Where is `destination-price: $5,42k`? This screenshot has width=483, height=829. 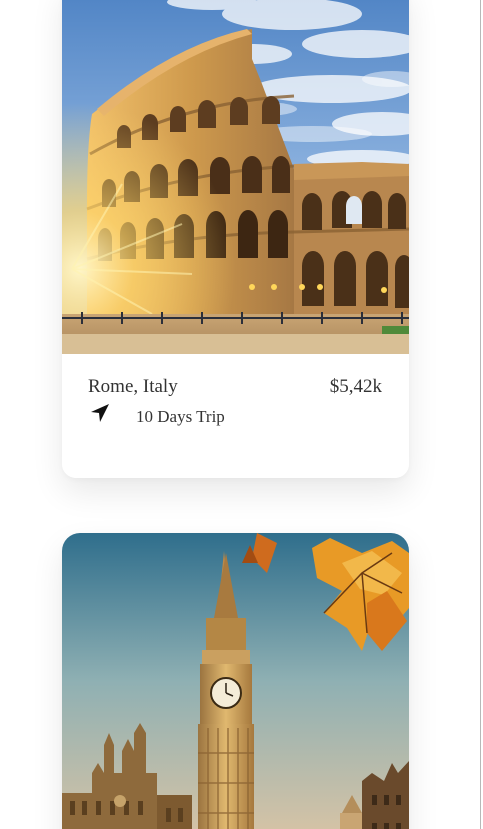 destination-price: $5,42k is located at coordinates (355, 386).